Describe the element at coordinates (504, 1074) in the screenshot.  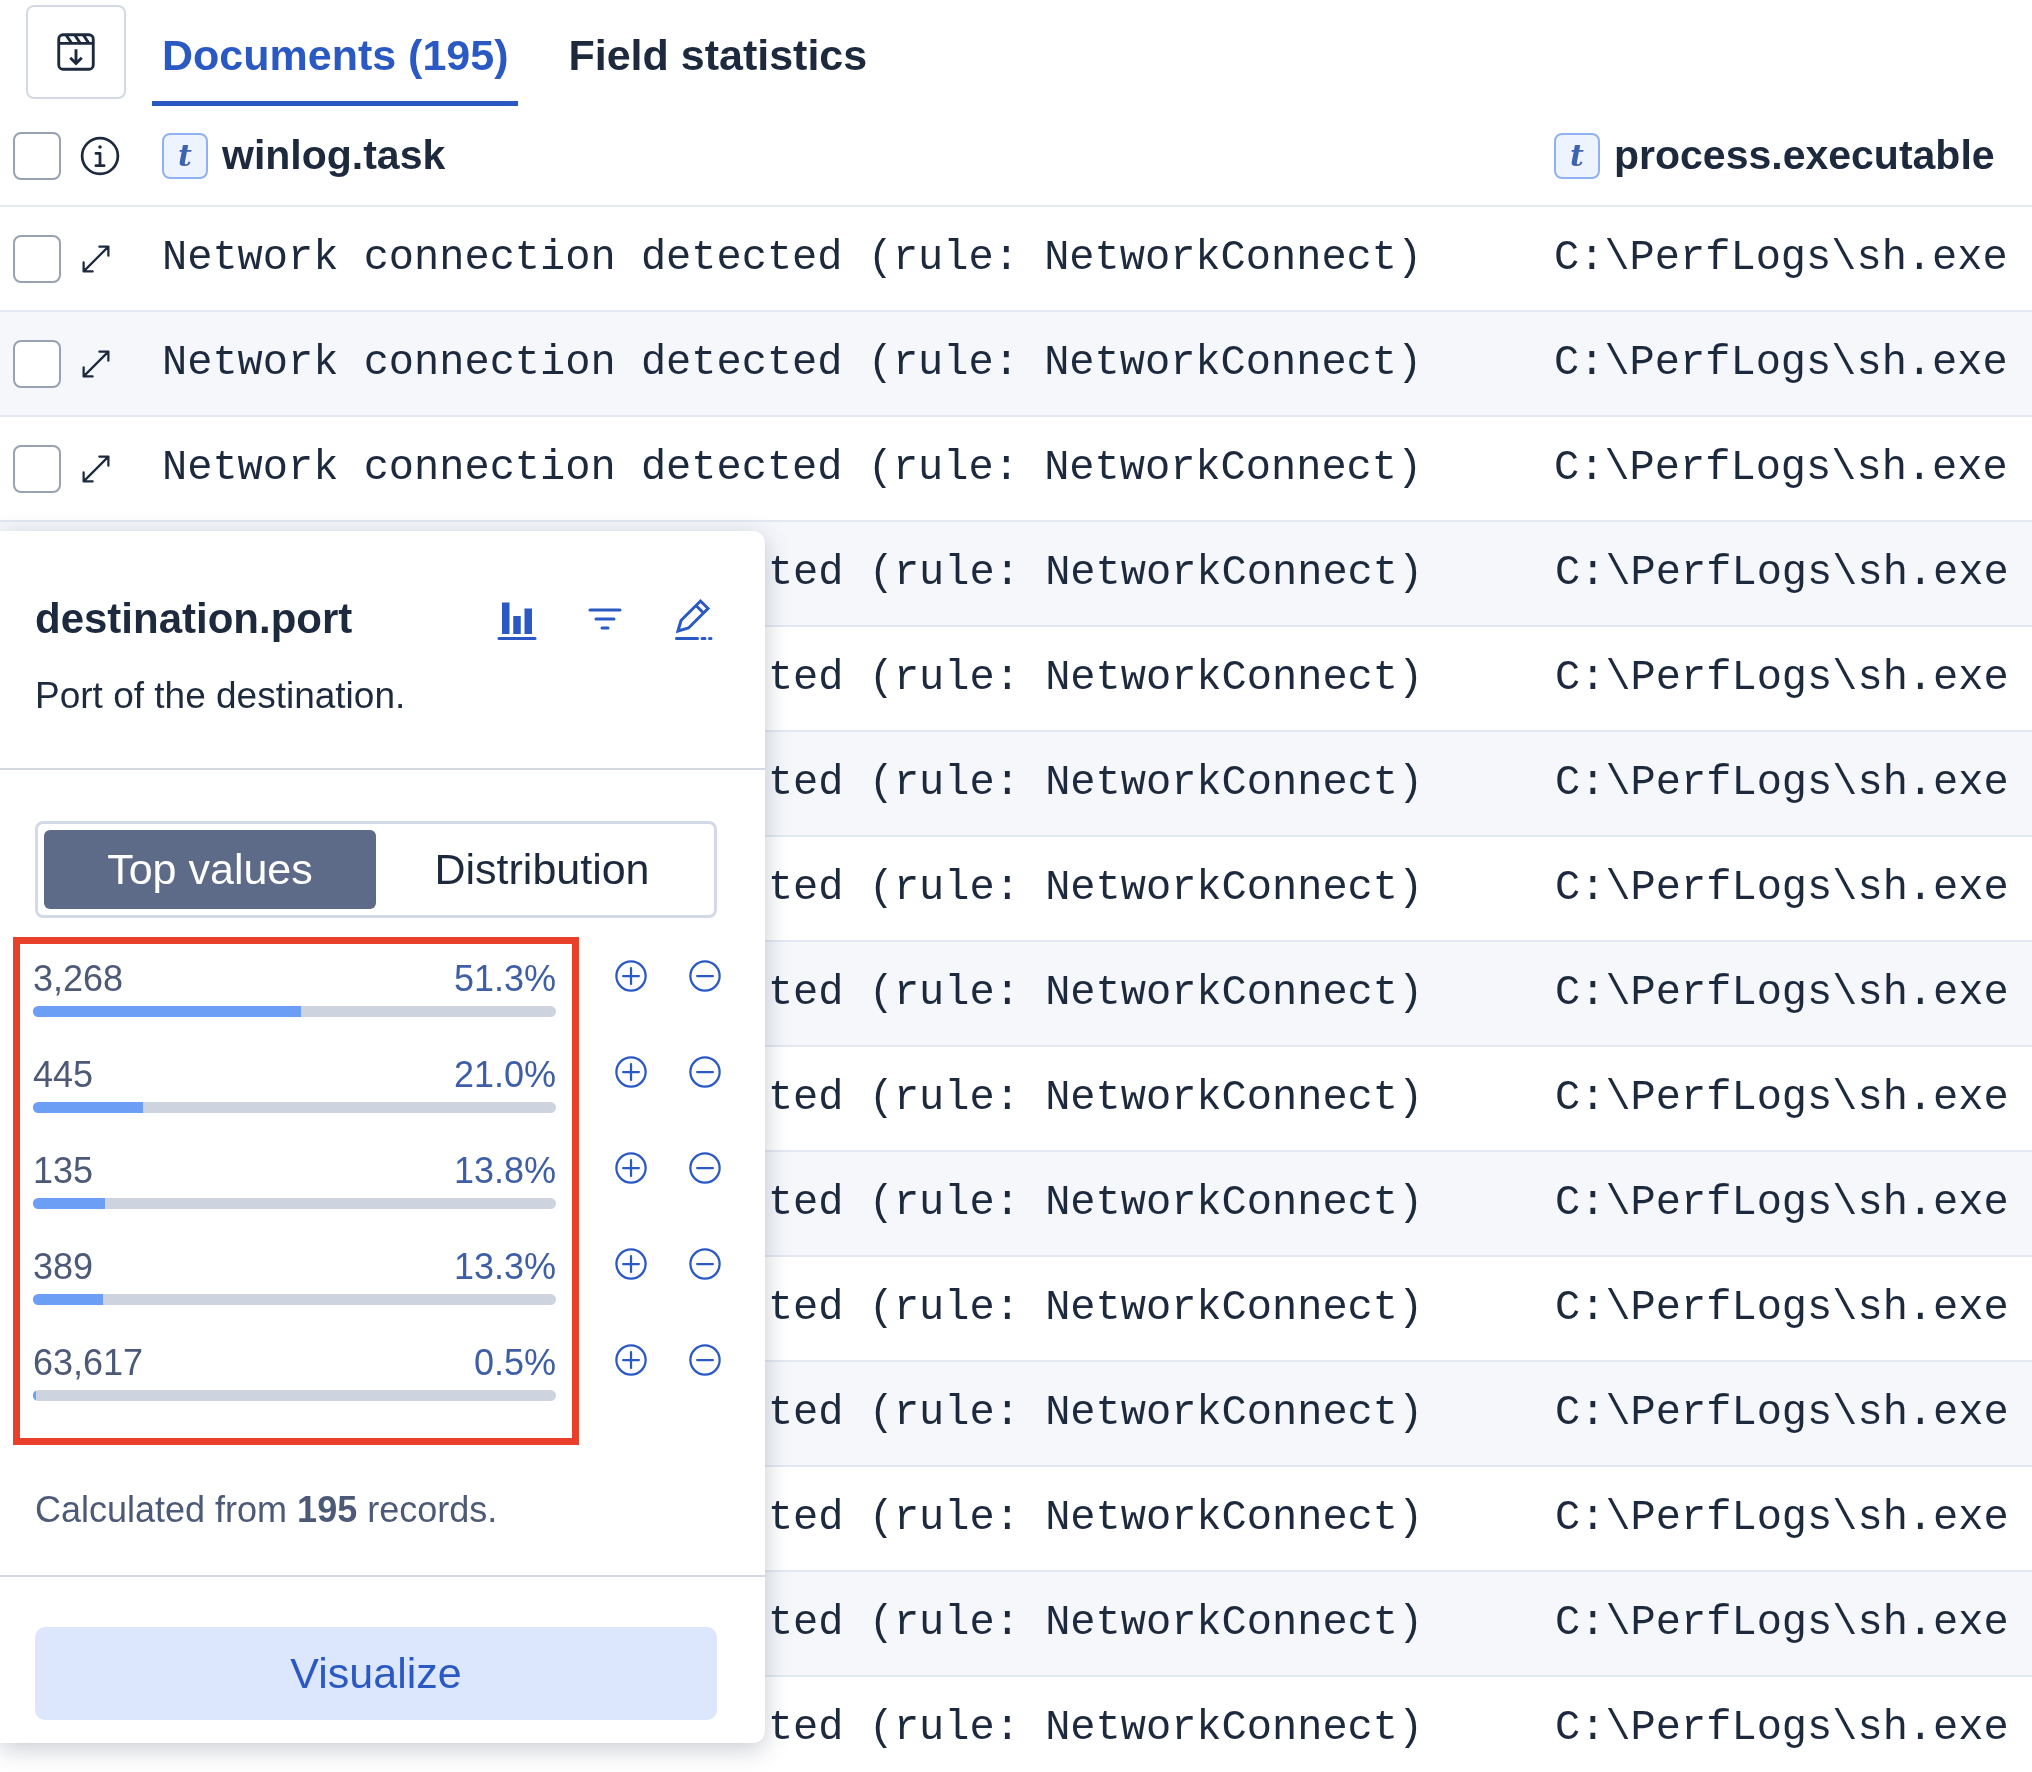
I see `percent-label: 21.0%` at that location.